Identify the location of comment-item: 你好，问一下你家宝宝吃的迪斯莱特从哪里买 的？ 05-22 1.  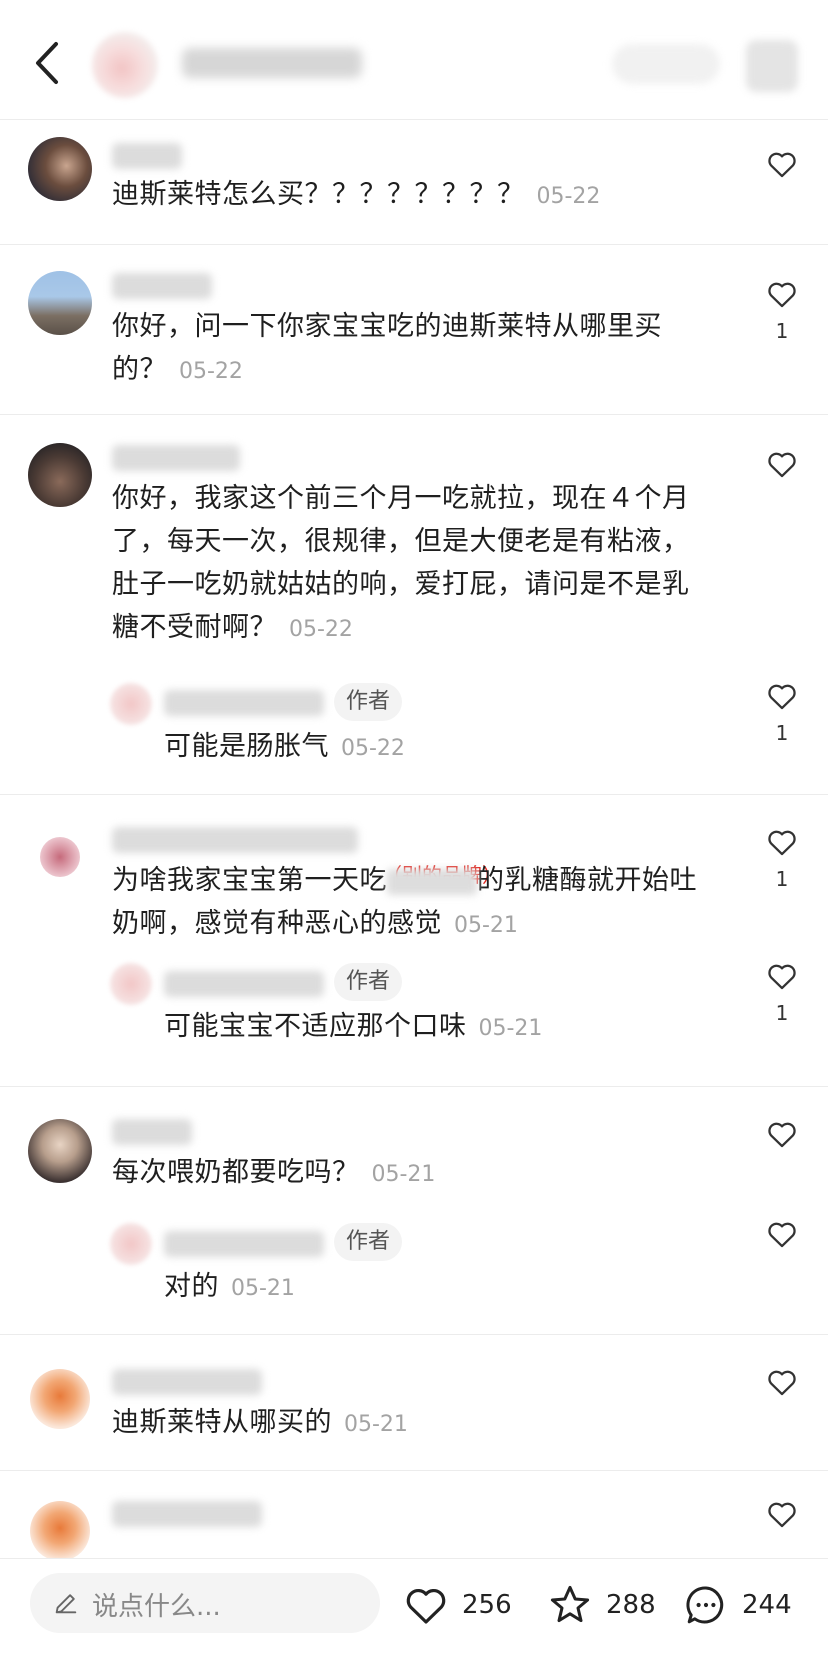
(414, 330).